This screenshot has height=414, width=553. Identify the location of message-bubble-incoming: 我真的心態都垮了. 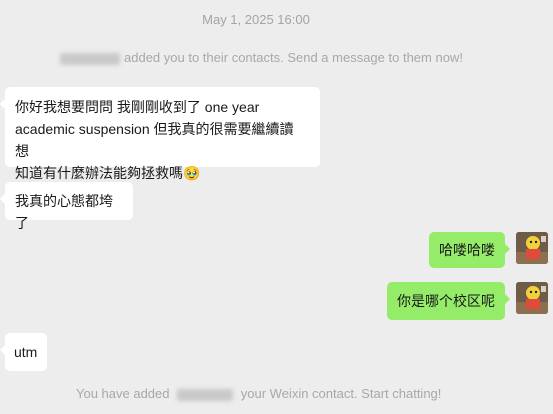
(66, 206).